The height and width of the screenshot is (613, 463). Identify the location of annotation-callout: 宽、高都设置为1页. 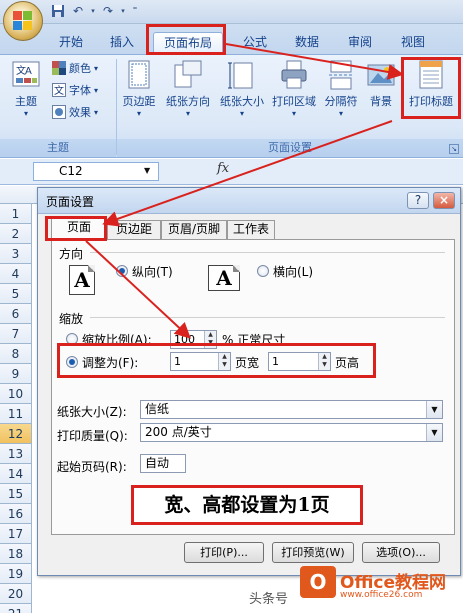
(247, 505).